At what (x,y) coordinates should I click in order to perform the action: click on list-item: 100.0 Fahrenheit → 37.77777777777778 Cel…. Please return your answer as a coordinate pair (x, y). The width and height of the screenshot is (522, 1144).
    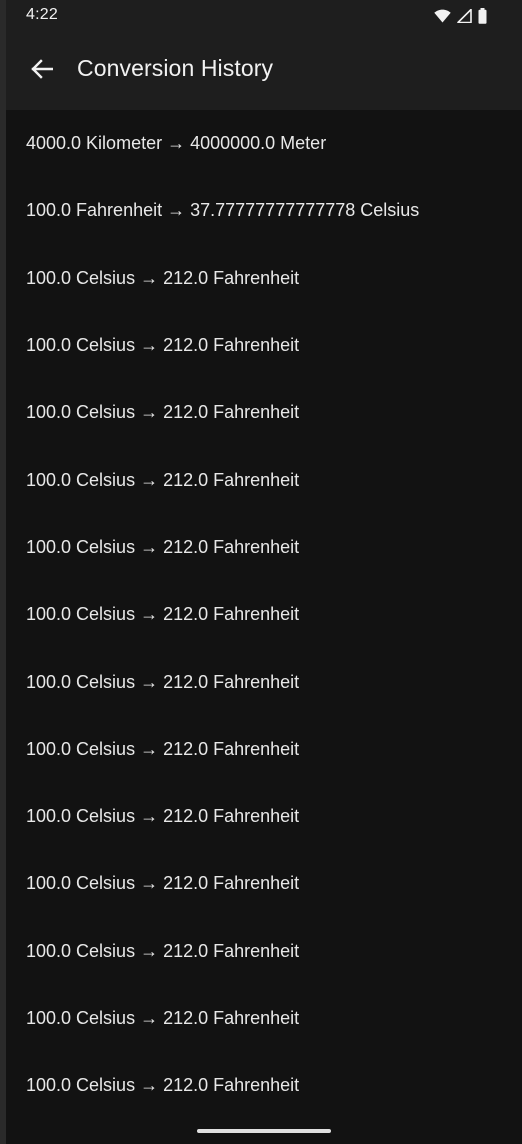
    Looking at the image, I should click on (264, 210).